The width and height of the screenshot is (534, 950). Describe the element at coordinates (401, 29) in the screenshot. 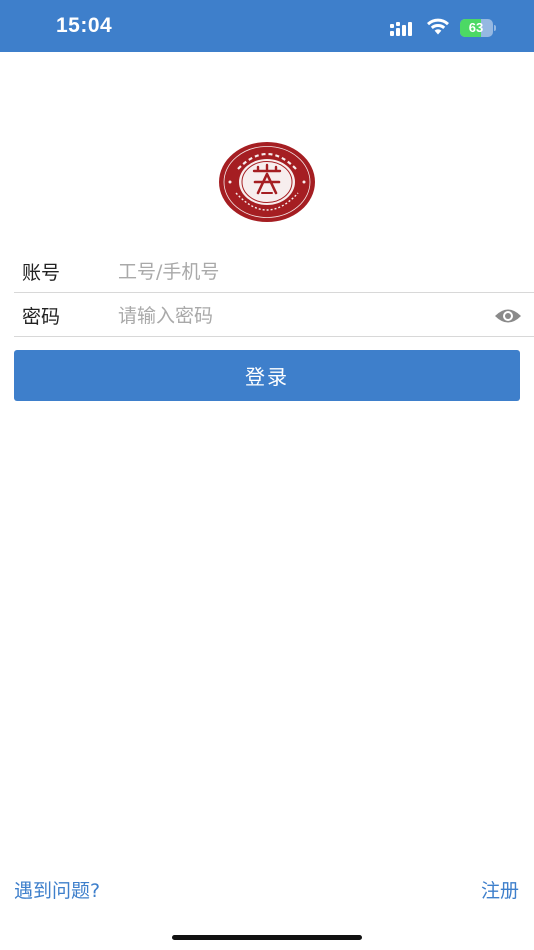

I see `cellular-signal-icon` at that location.